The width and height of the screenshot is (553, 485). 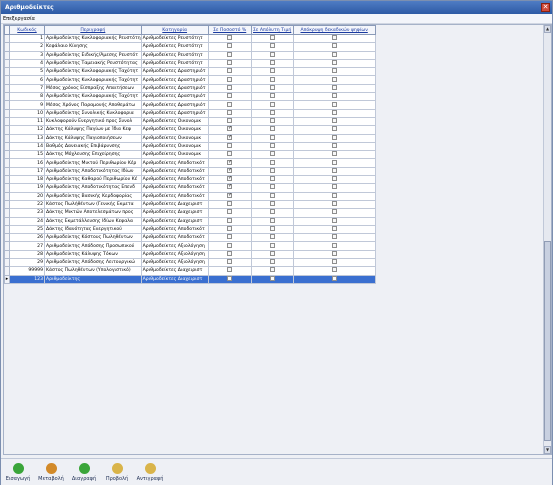 I want to click on cell-desc: Αριθμοδείκτης Κάλυψης Τόκων, so click(x=93, y=254).